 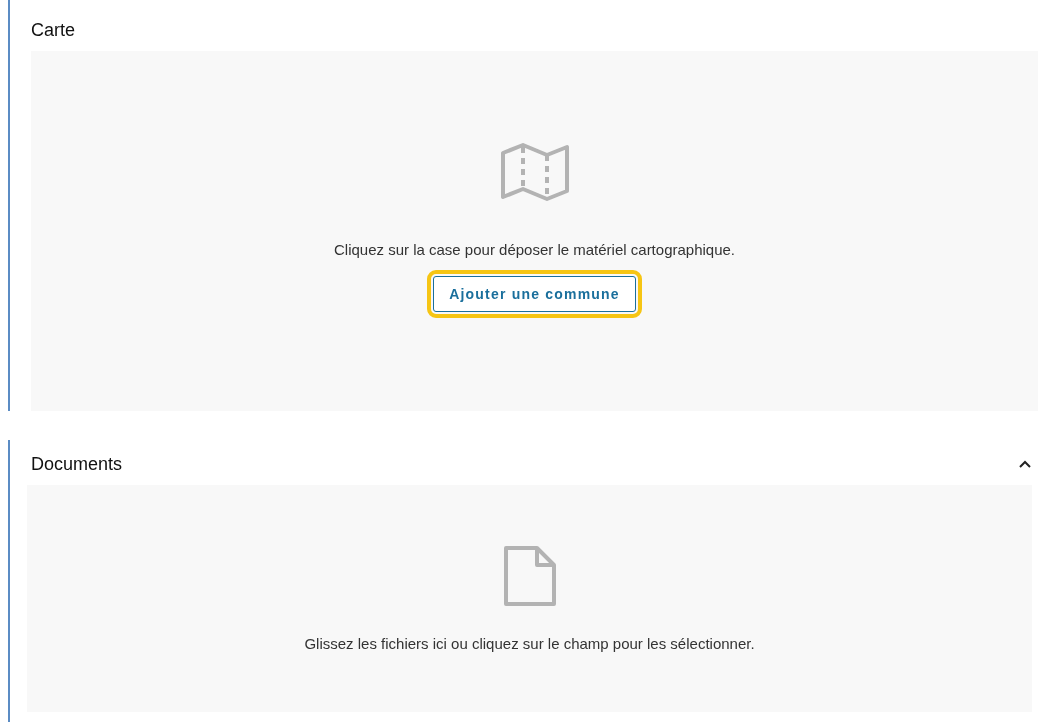 What do you see at coordinates (529, 643) in the screenshot?
I see `drop-hint: Glissez les fichiers ici ou cliquez sur le champ pour les sélectionner.` at bounding box center [529, 643].